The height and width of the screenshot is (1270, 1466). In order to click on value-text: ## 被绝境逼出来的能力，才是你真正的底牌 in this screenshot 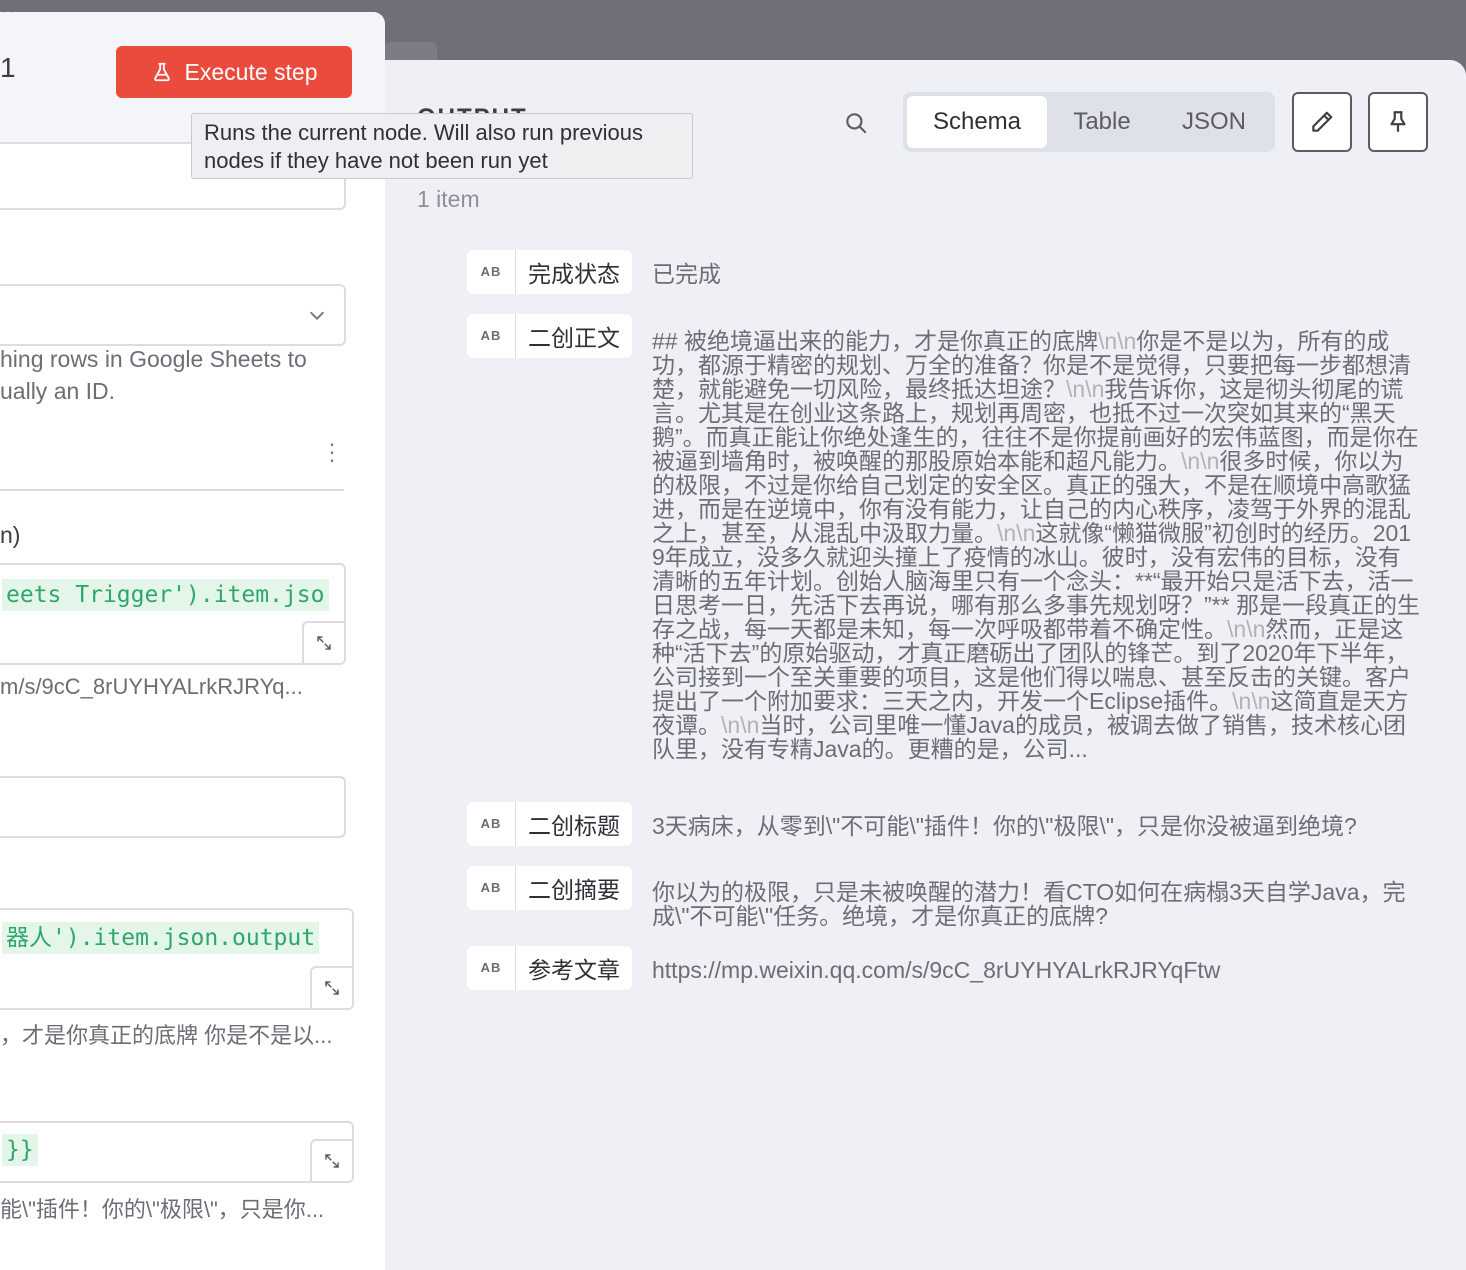, I will do `click(875, 341)`.